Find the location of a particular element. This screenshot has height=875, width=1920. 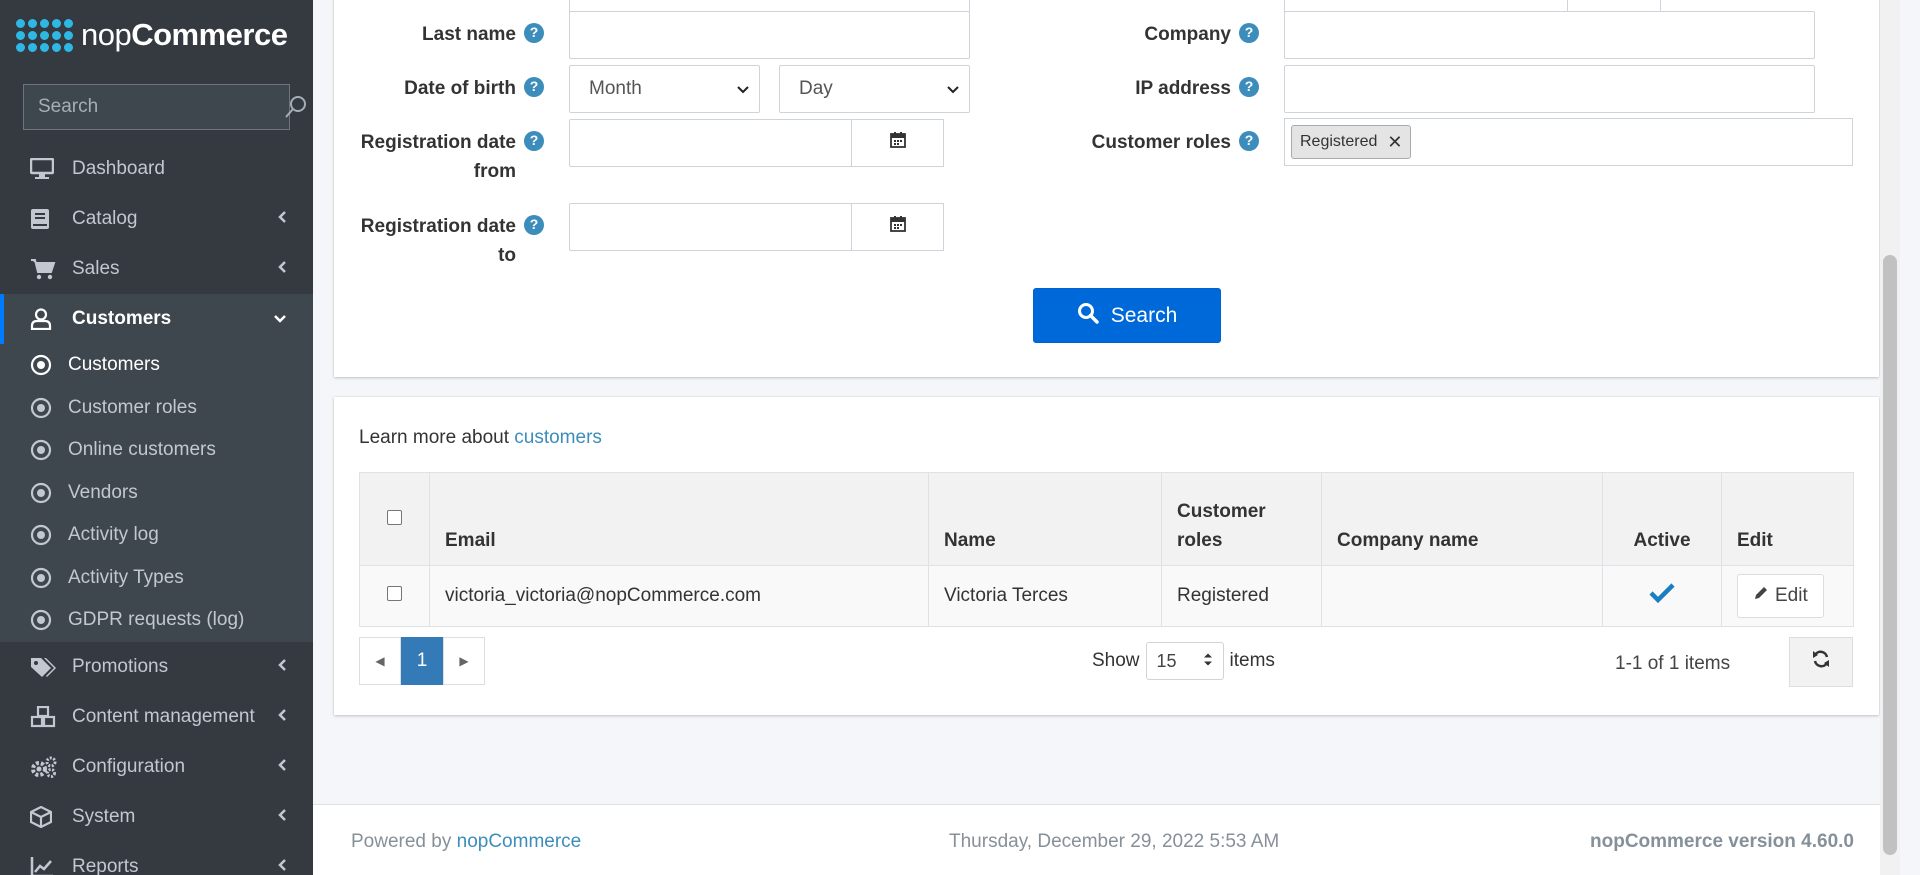

show-label: Show is located at coordinates (1116, 660).